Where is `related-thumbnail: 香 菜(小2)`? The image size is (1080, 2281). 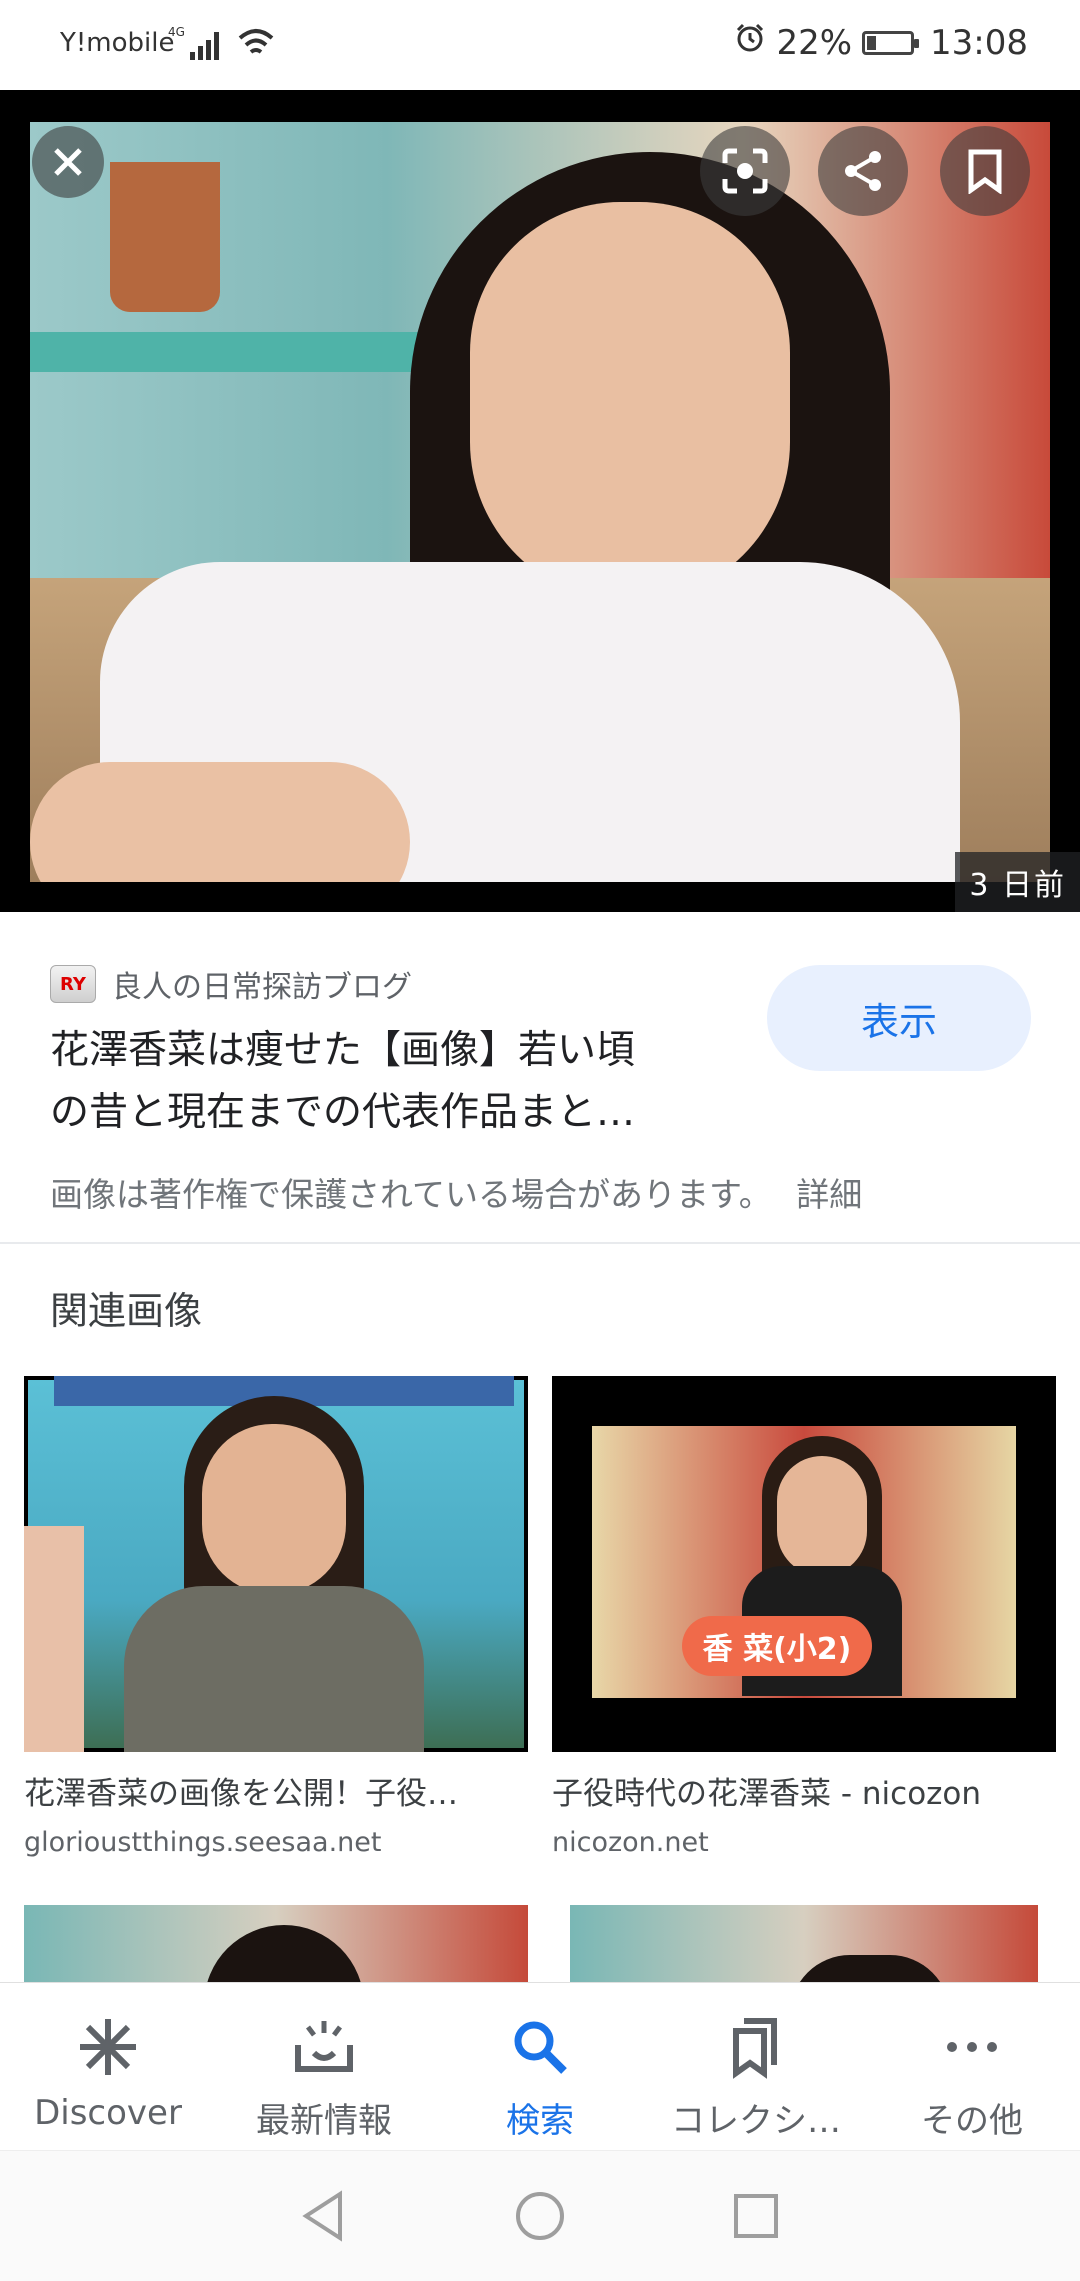
related-thumbnail: 香 菜(小2) is located at coordinates (804, 1564).